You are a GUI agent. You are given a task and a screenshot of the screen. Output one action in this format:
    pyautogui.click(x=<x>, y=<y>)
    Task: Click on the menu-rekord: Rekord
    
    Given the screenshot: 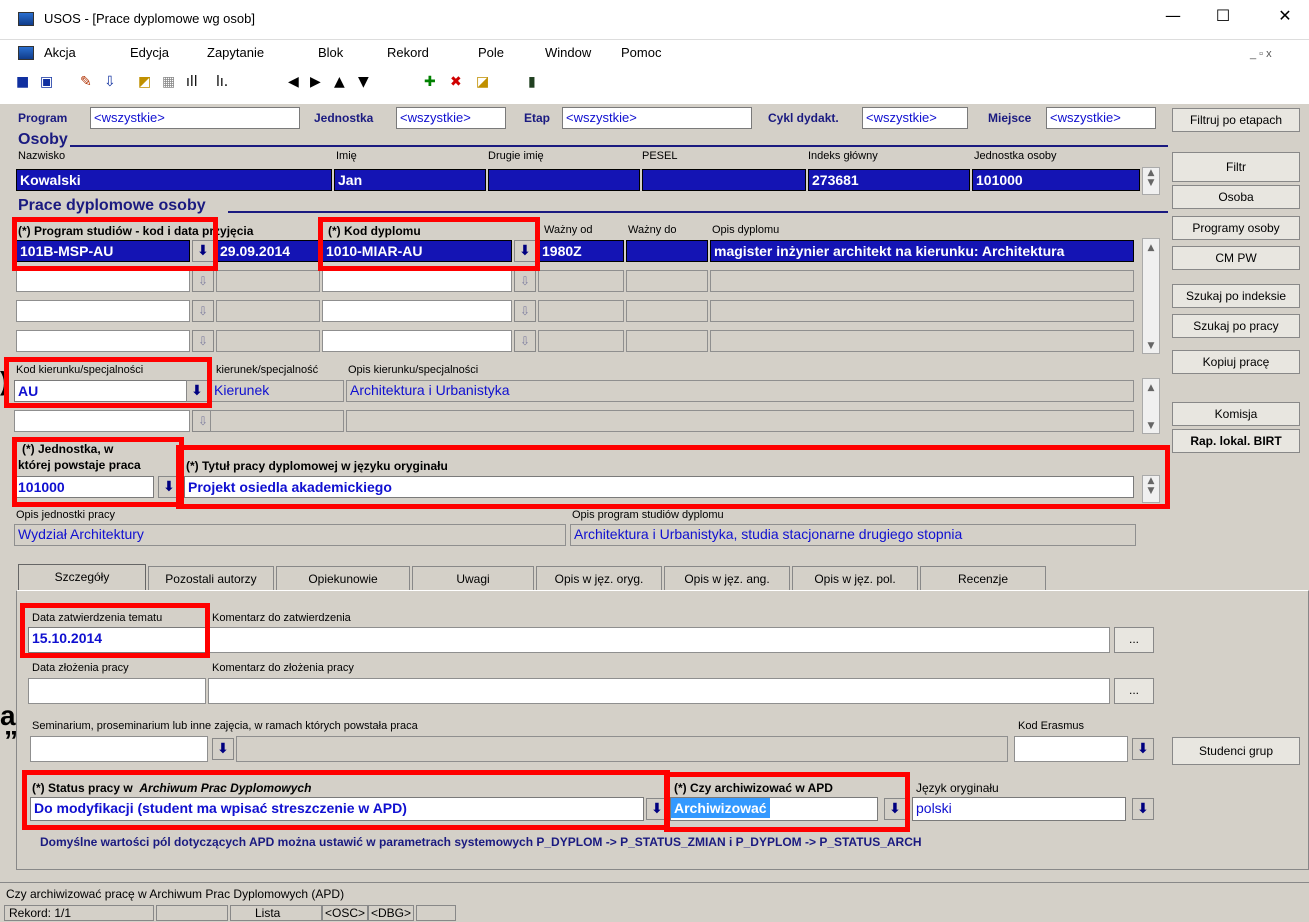 What is the action you would take?
    pyautogui.click(x=408, y=52)
    